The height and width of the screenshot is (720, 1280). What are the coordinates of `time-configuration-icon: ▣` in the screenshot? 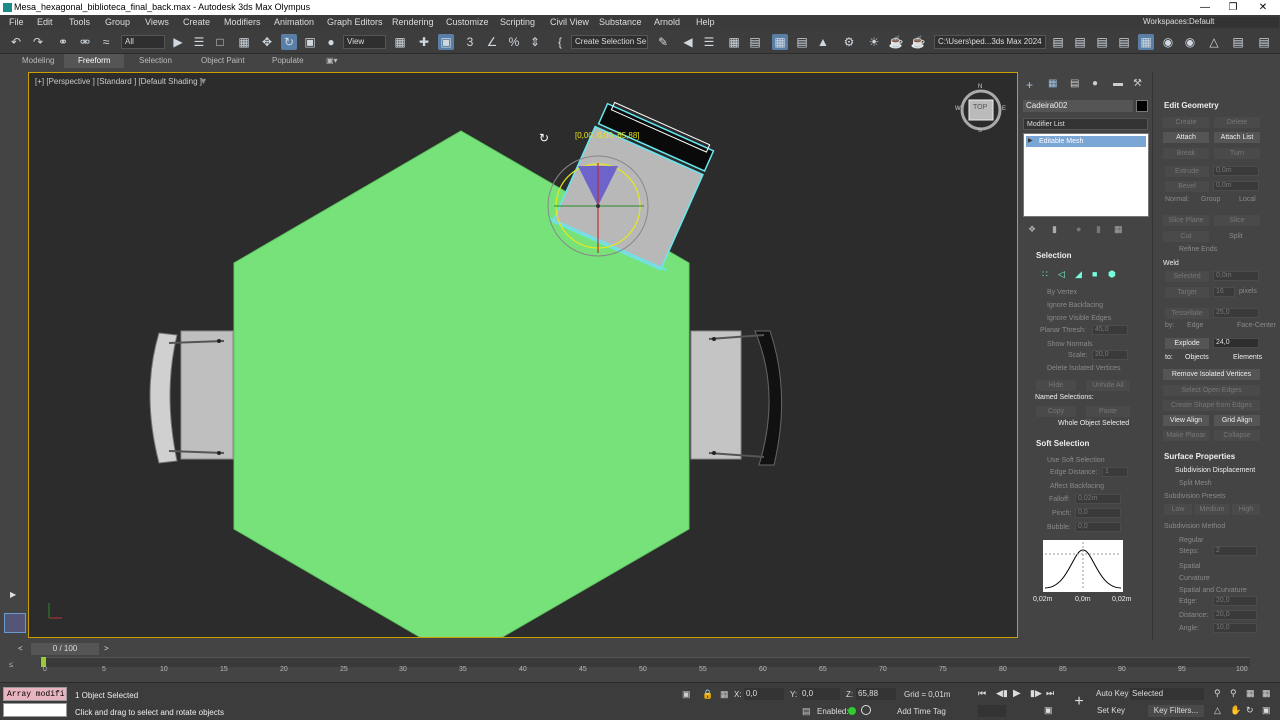 It's located at (1048, 710).